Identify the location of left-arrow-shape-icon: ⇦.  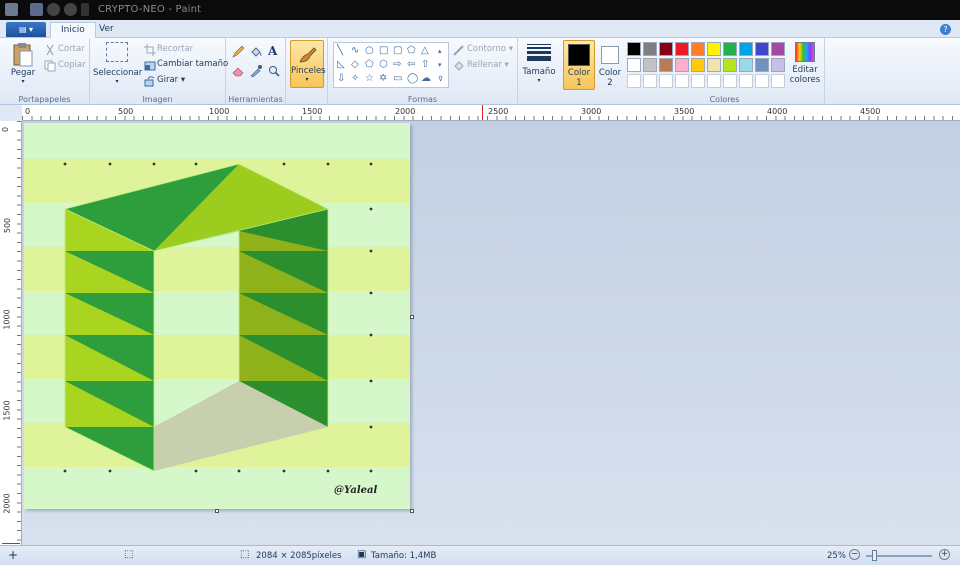
(411, 65).